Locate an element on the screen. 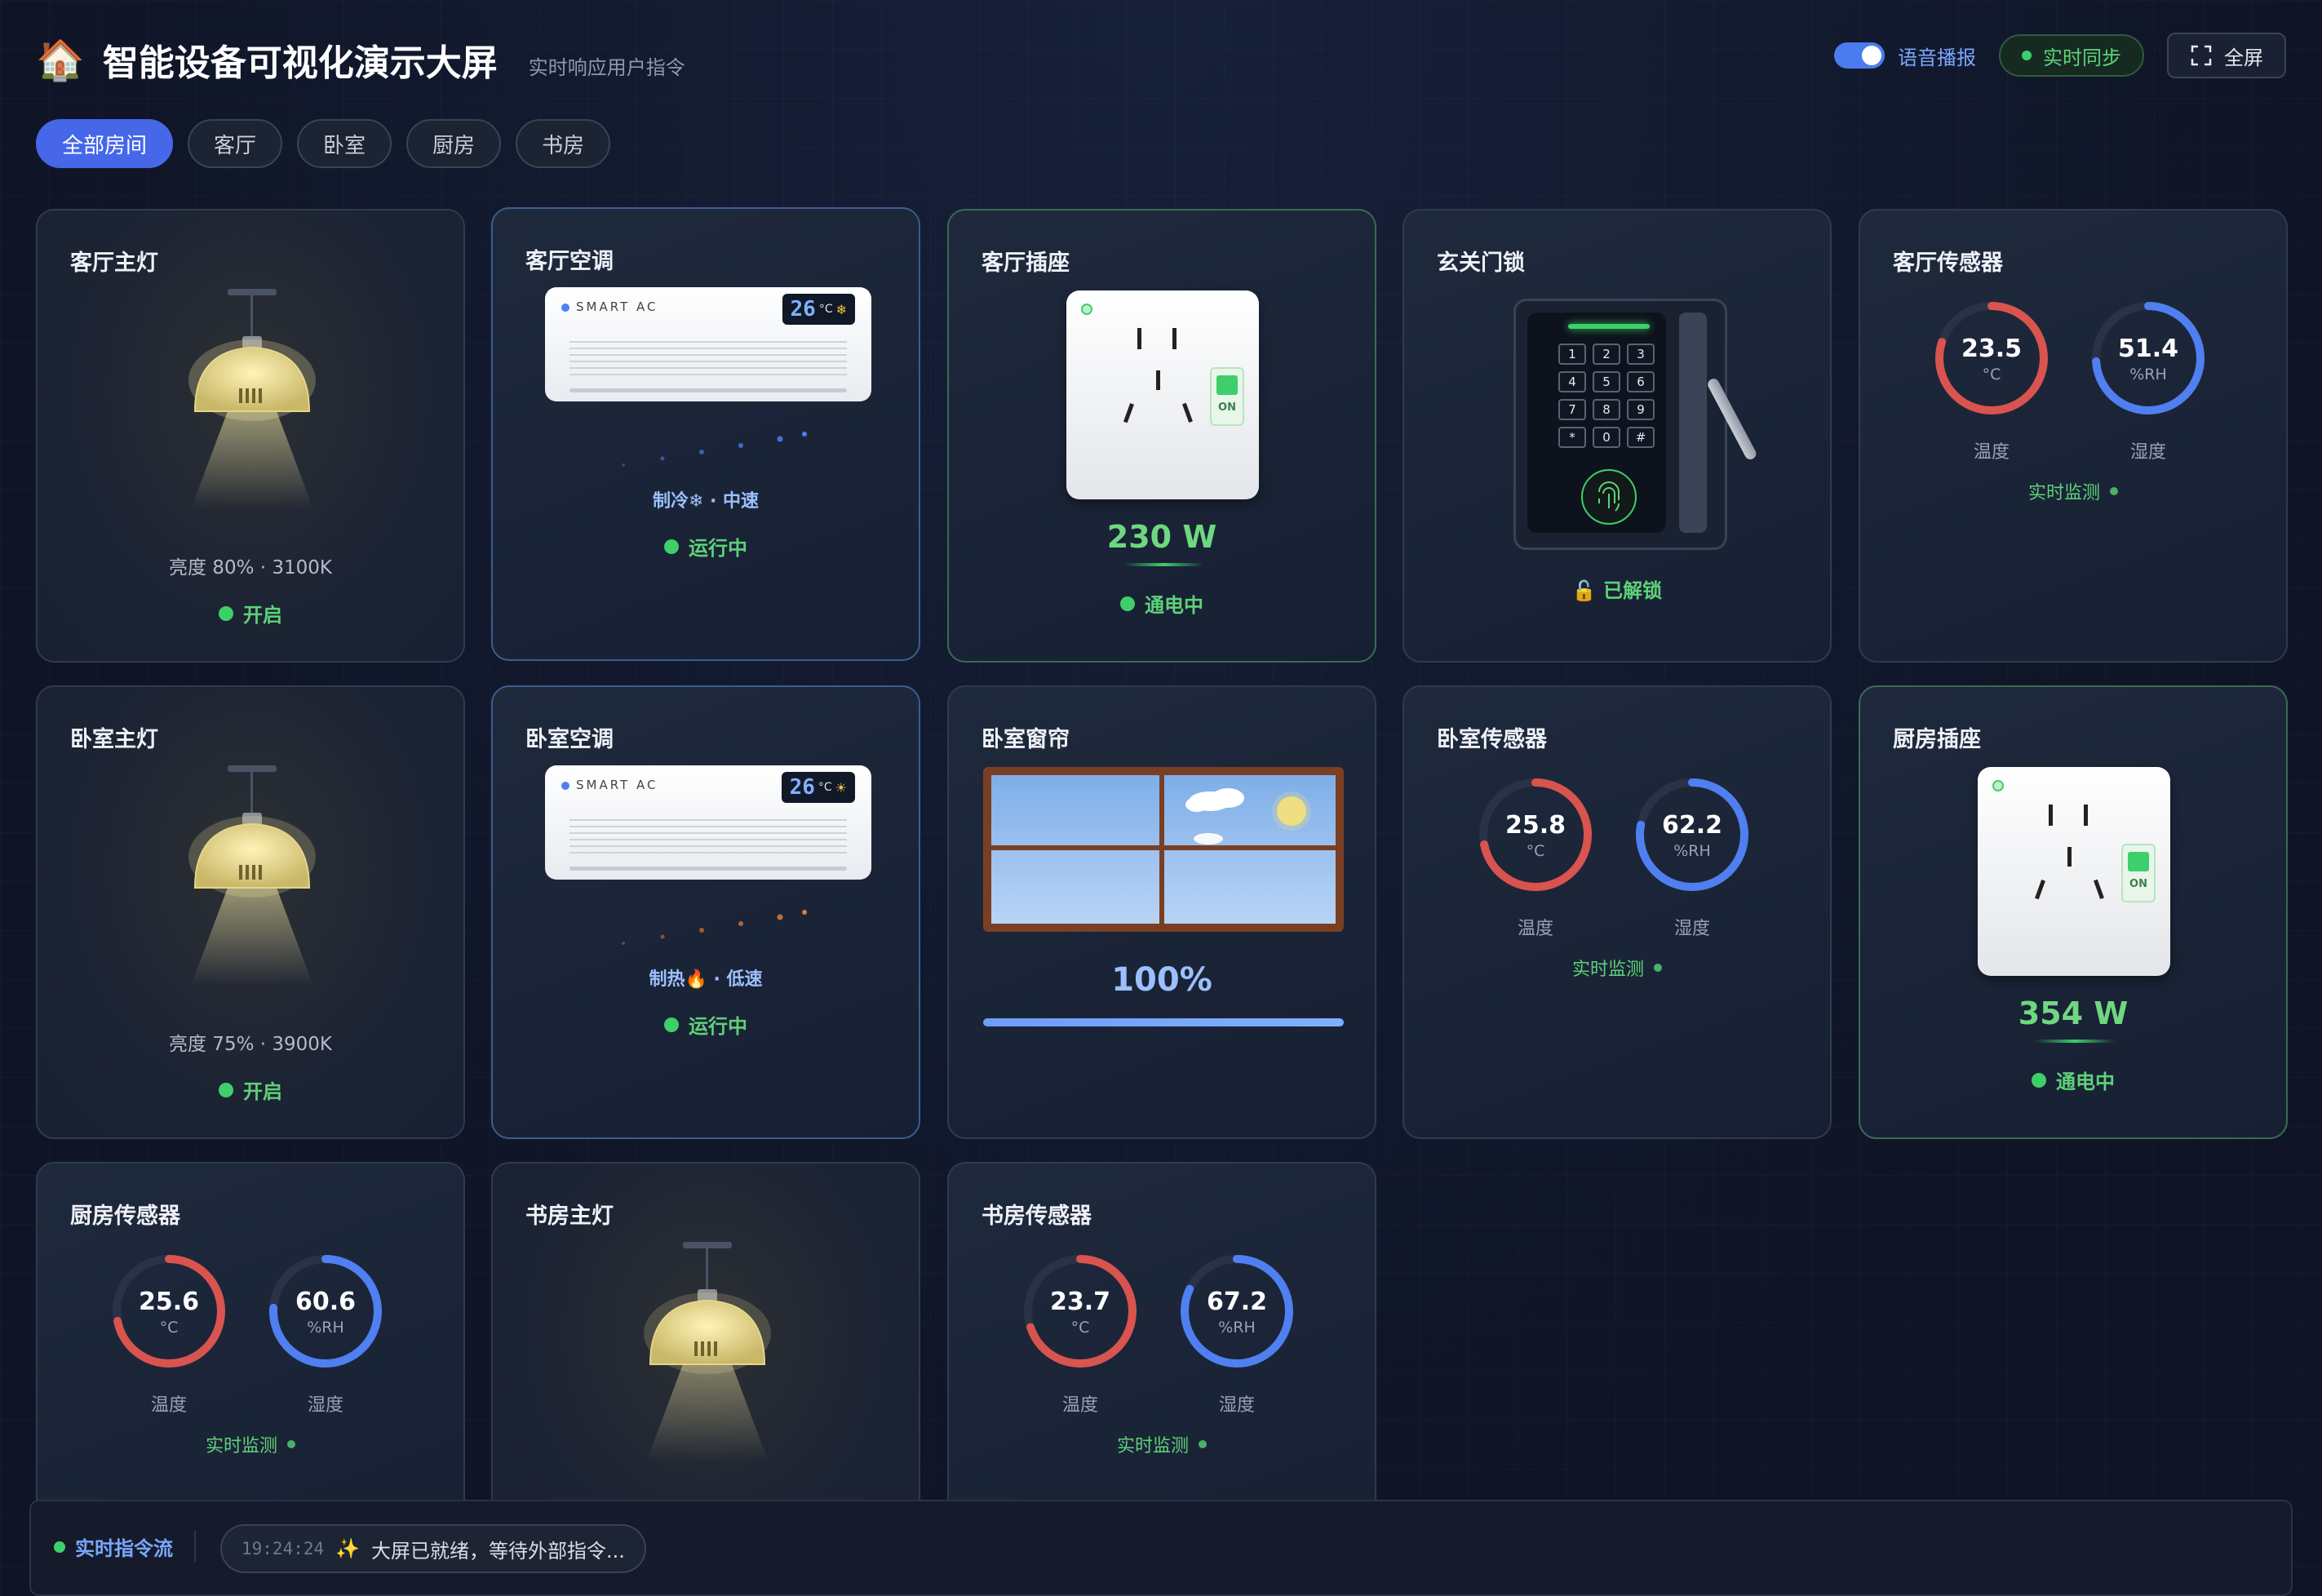 This screenshot has width=2322, height=1596. air-conditioner-unit: SMART AC 26 °C ❄ is located at coordinates (708, 344).